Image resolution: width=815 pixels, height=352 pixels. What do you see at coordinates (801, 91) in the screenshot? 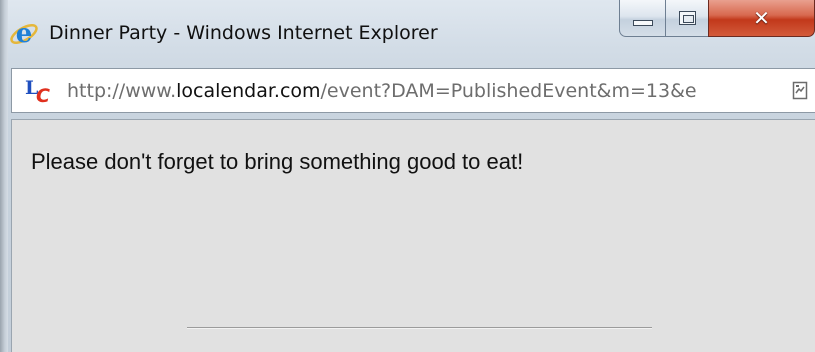
I see `compatibility-view-icon` at bounding box center [801, 91].